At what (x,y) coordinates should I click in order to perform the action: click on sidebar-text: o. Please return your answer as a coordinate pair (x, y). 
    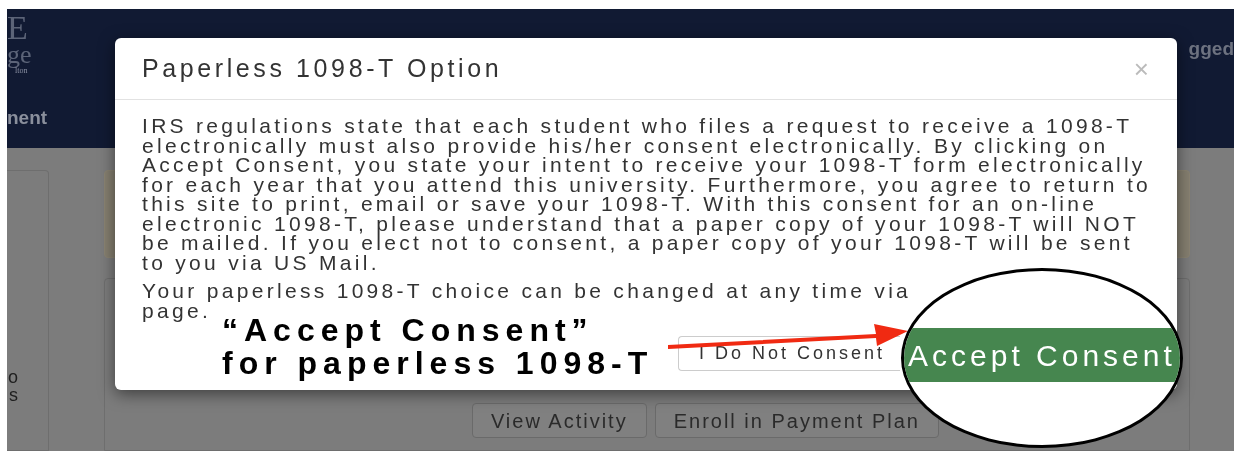
    Looking at the image, I should click on (13, 377).